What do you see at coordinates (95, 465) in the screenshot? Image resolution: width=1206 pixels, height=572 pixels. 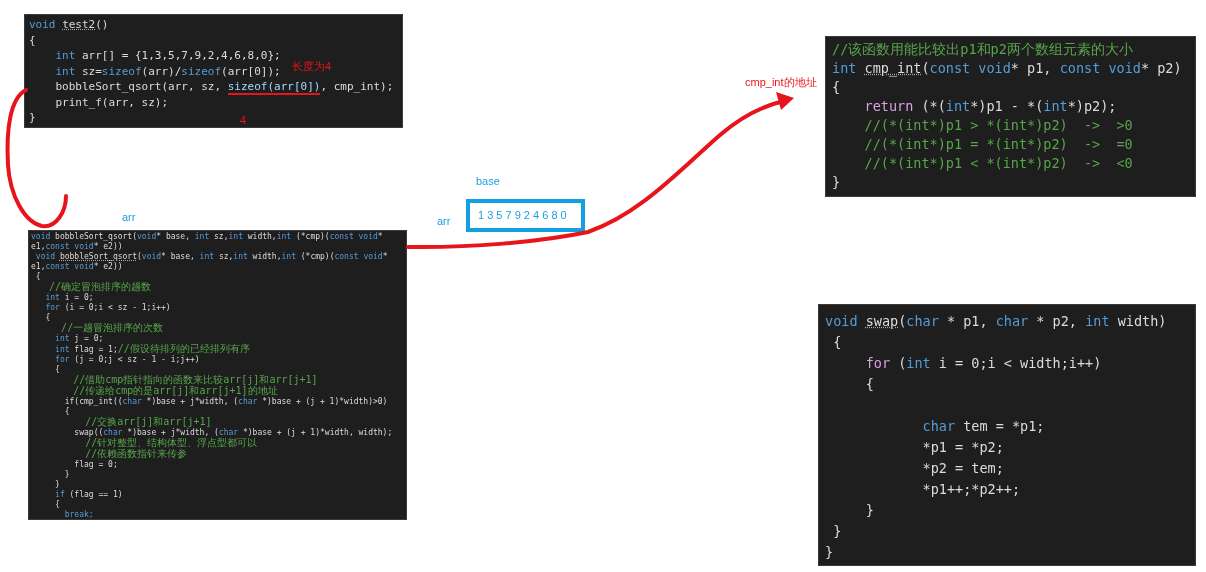 I see `code-line: flag = 0;` at bounding box center [95, 465].